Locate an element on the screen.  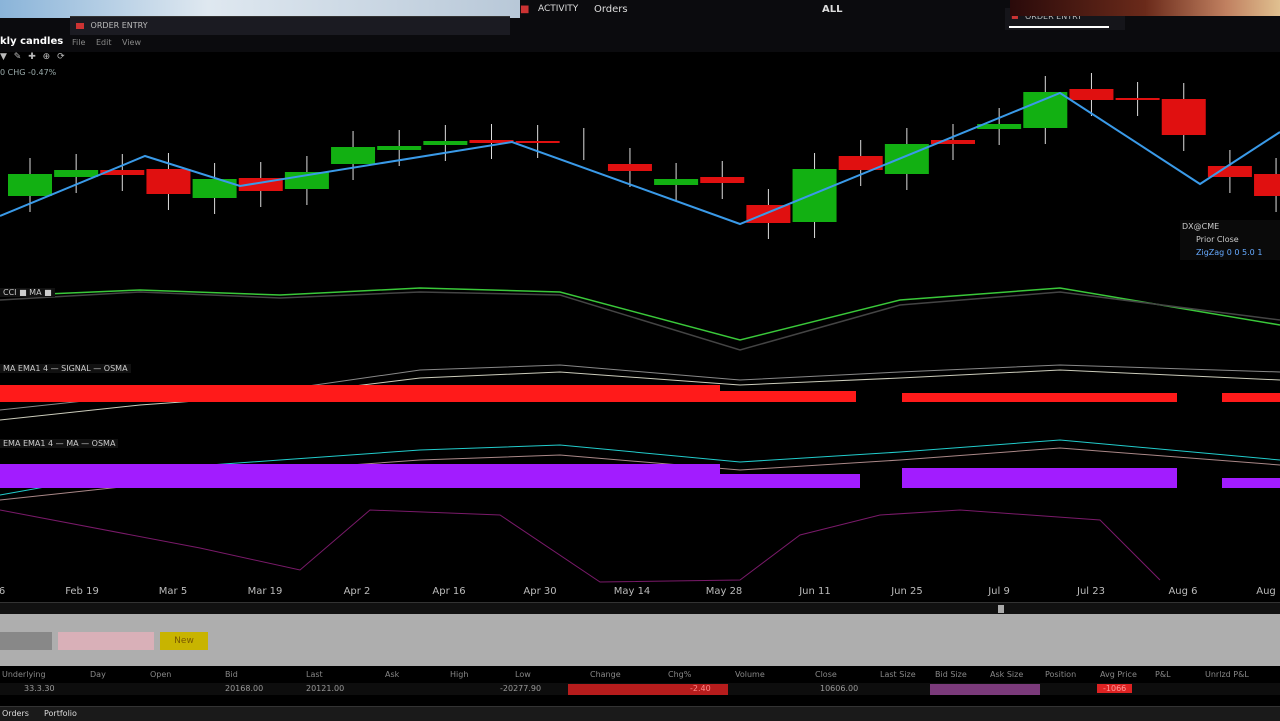
indicator-label-1: CCI ■ MA ■ is located at coordinates (27, 292).